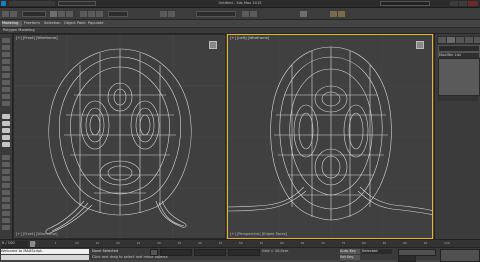 This screenshot has height=262, width=480. Describe the element at coordinates (33, 24) in the screenshot. I see `tab-freeform: Freeform` at that location.